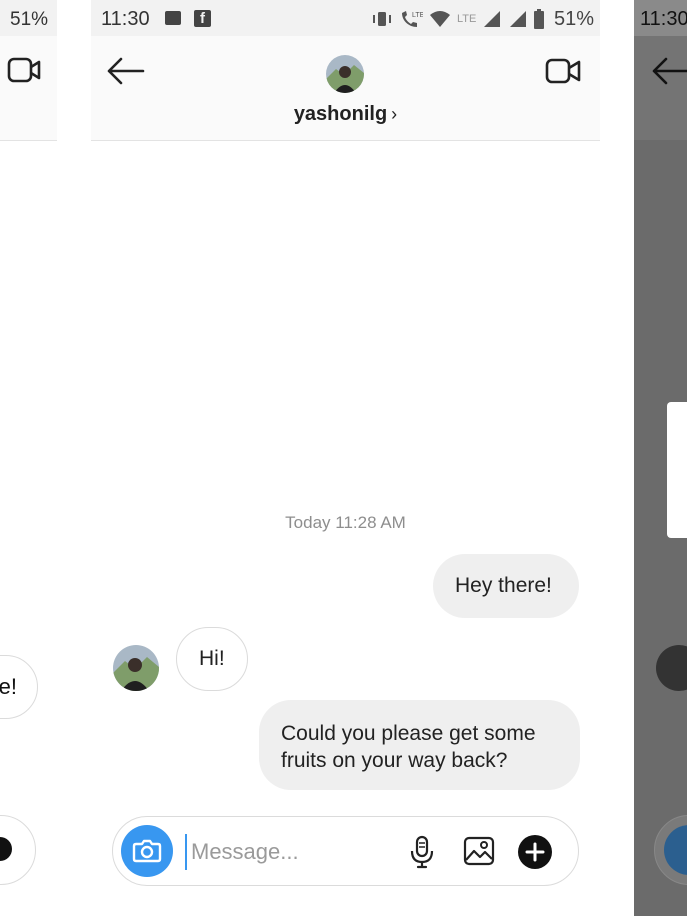 This screenshot has width=687, height=916. I want to click on network-label: LTE, so click(467, 19).